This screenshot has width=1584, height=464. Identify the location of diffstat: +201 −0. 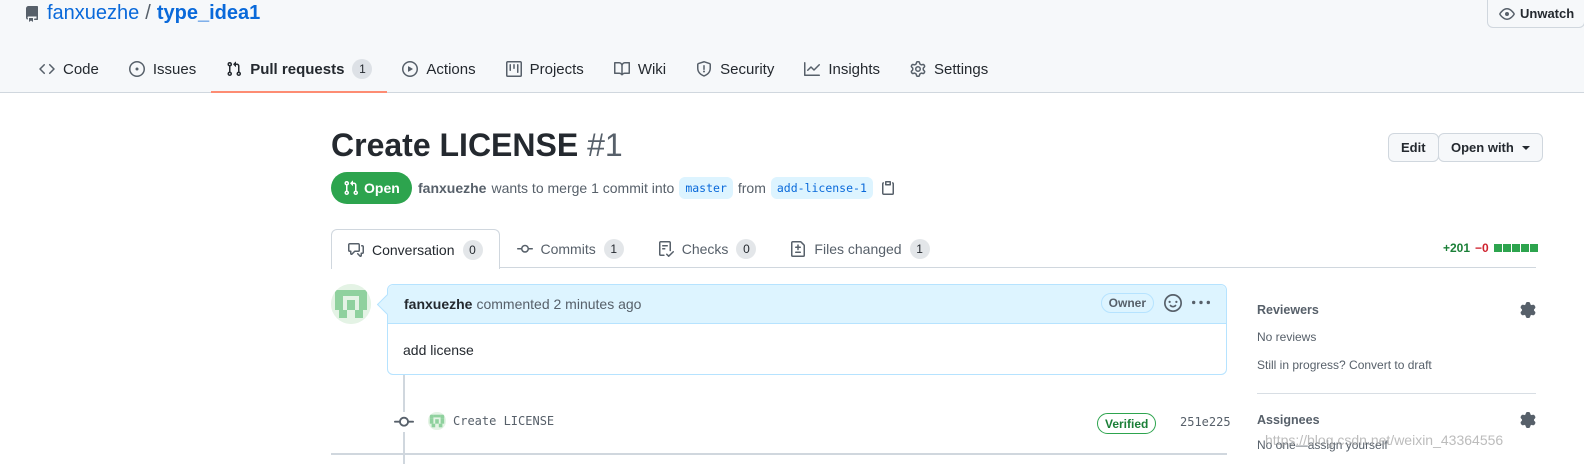
(1490, 248).